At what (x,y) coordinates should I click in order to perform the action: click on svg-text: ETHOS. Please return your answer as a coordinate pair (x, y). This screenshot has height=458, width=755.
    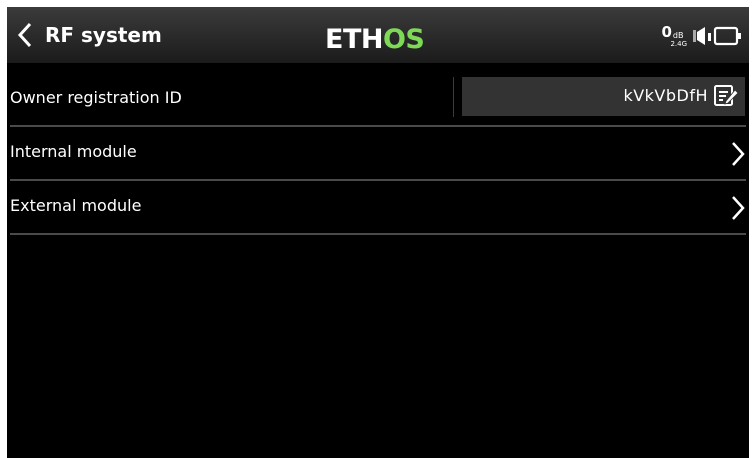
    Looking at the image, I should click on (374, 38).